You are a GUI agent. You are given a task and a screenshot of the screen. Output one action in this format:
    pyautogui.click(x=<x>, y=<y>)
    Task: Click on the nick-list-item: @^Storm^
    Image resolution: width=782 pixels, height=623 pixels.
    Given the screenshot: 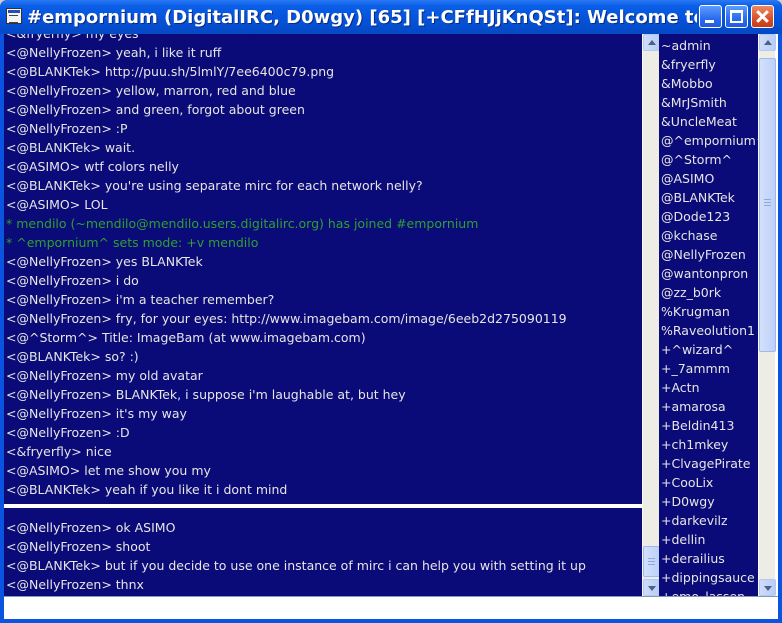 What is the action you would take?
    pyautogui.click(x=709, y=159)
    